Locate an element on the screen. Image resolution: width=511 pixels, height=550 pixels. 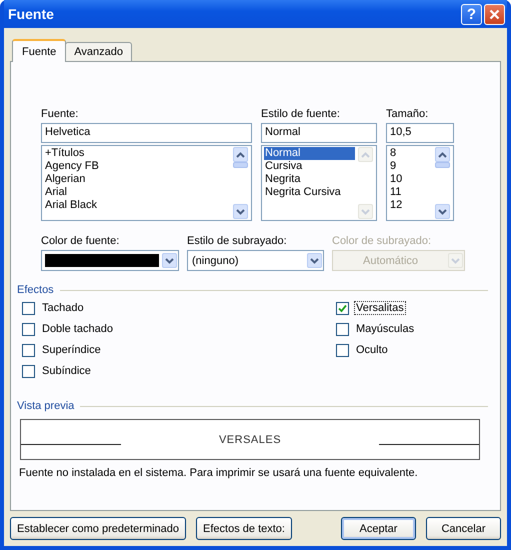
checkbox-label: Subíndice is located at coordinates (66, 371).